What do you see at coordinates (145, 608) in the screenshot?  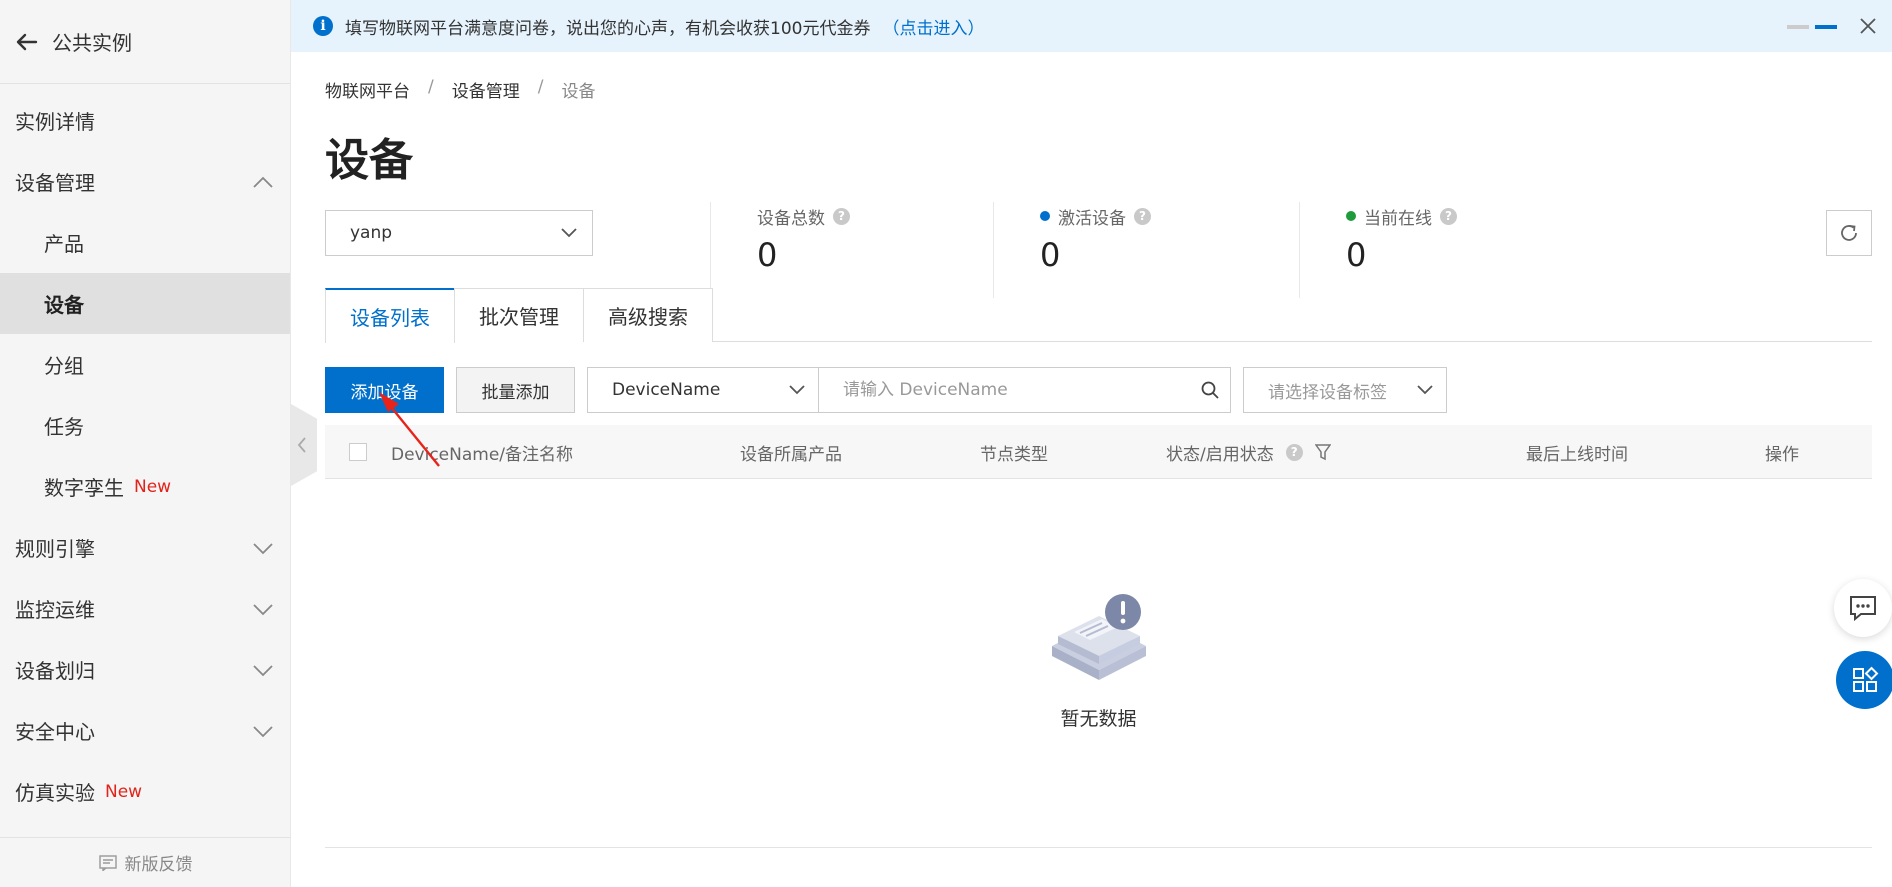 I see `sidebar-item-monitoring: 监控运维` at bounding box center [145, 608].